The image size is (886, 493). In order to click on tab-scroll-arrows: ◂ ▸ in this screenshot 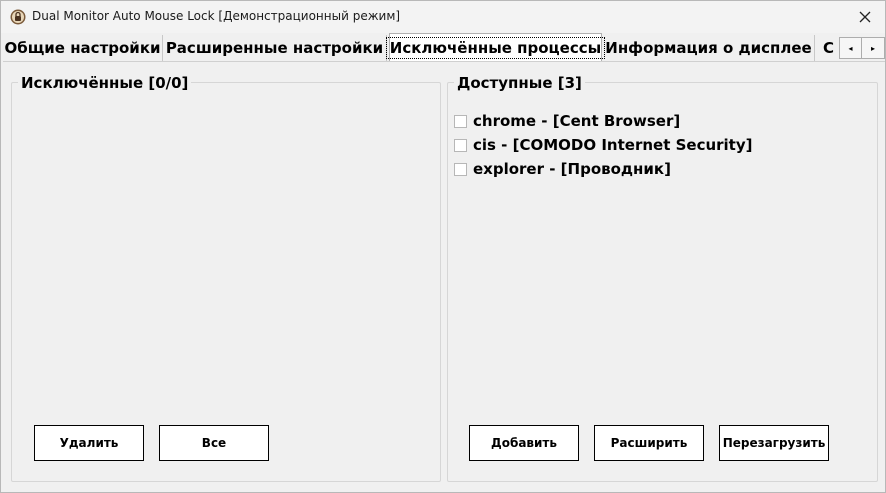, I will do `click(862, 48)`.